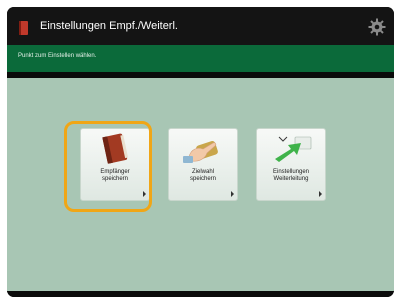 This screenshot has width=401, height=304. I want to click on tile-label: Einstellungen Weiterleitung, so click(291, 175).